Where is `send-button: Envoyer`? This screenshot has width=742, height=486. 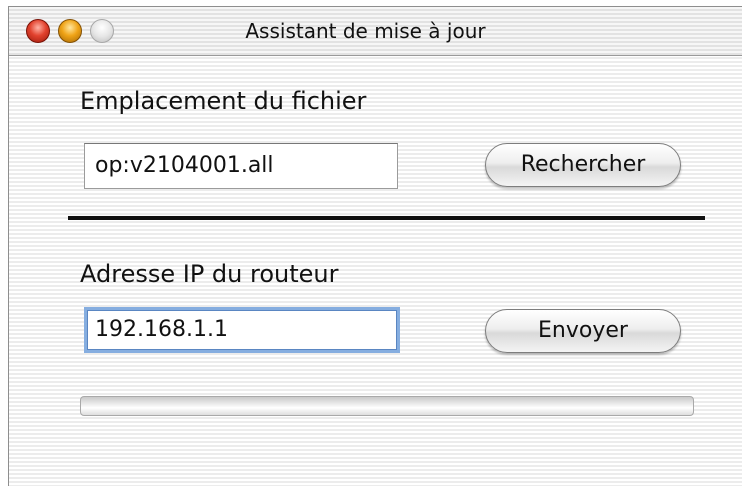 send-button: Envoyer is located at coordinates (583, 331).